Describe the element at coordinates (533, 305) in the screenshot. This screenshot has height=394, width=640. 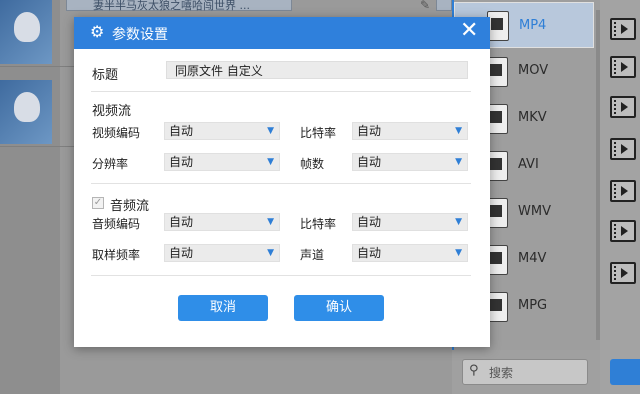
I see `format-label: MPG` at that location.